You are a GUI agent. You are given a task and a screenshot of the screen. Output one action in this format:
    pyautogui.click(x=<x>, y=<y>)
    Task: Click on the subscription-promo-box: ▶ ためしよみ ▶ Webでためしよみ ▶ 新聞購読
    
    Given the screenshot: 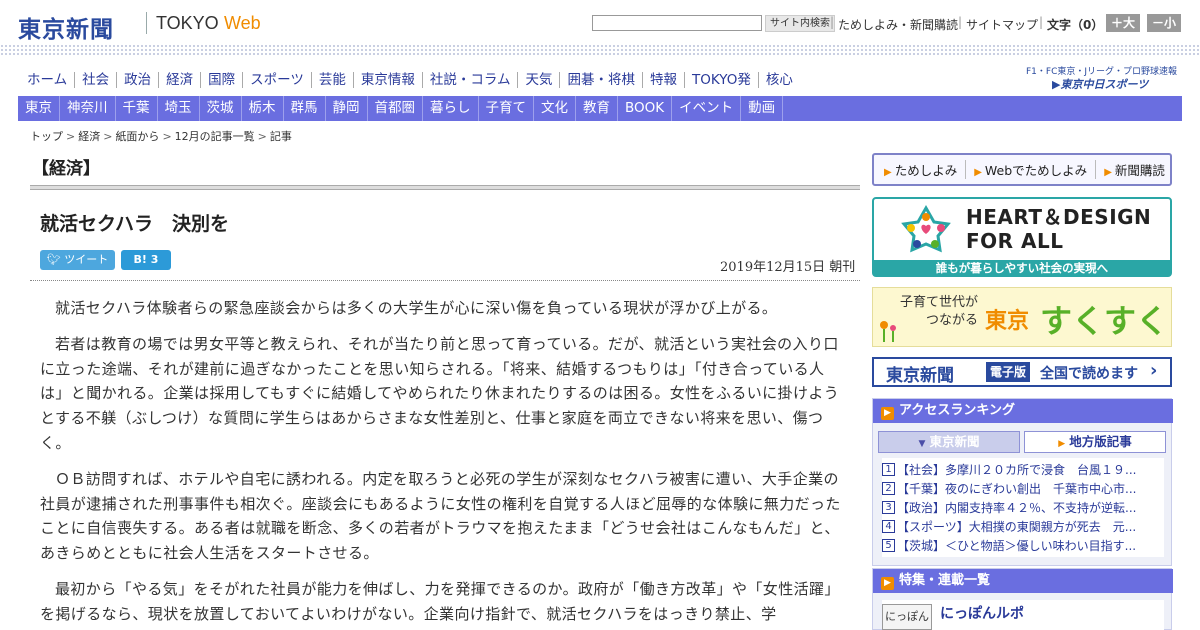 What is the action you would take?
    pyautogui.click(x=1022, y=169)
    